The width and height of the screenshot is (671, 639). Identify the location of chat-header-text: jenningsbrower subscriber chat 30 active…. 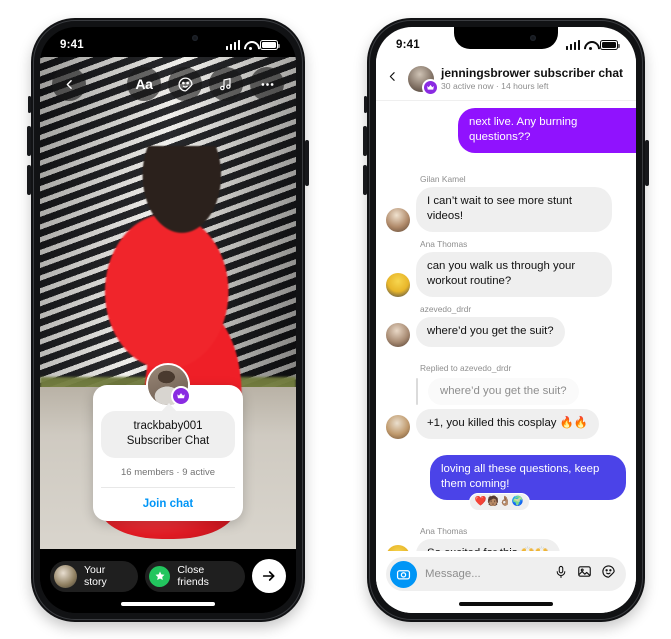
(532, 79).